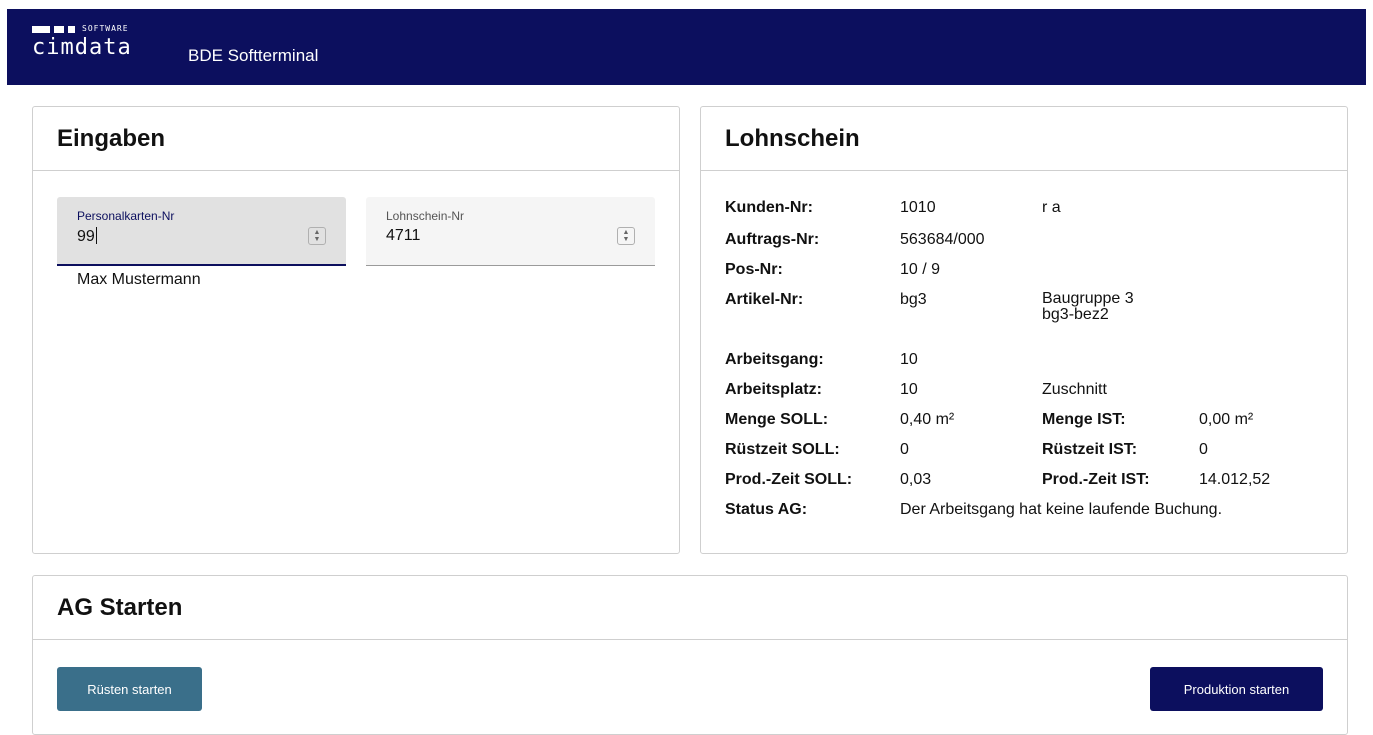  I want to click on logo-tagline: SOFTWARE, so click(105, 28).